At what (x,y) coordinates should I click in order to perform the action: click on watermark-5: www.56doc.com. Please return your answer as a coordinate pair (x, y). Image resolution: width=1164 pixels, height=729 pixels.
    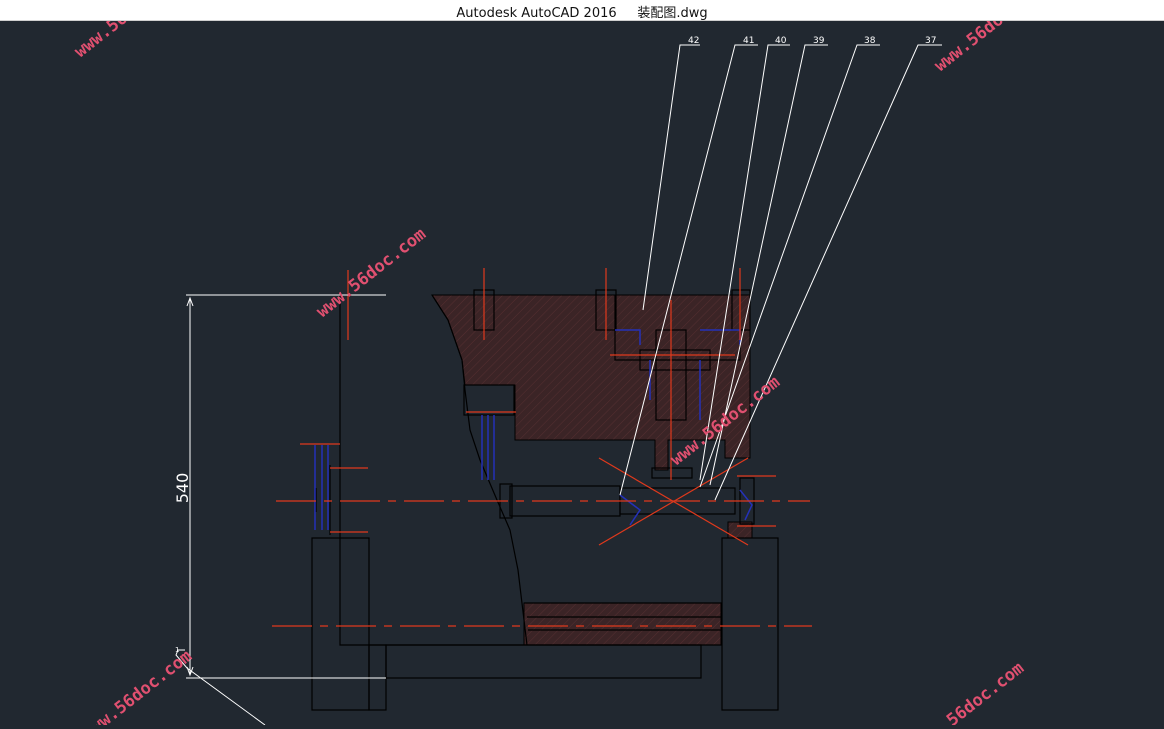
    Looking at the image, I should click on (137, 685).